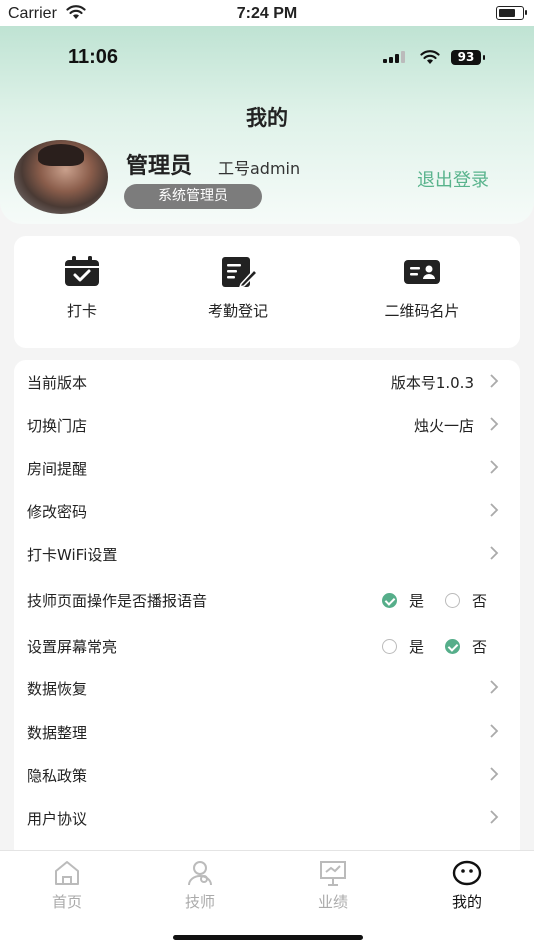  I want to click on room-reminder-label: 房间提醒, so click(57, 469).